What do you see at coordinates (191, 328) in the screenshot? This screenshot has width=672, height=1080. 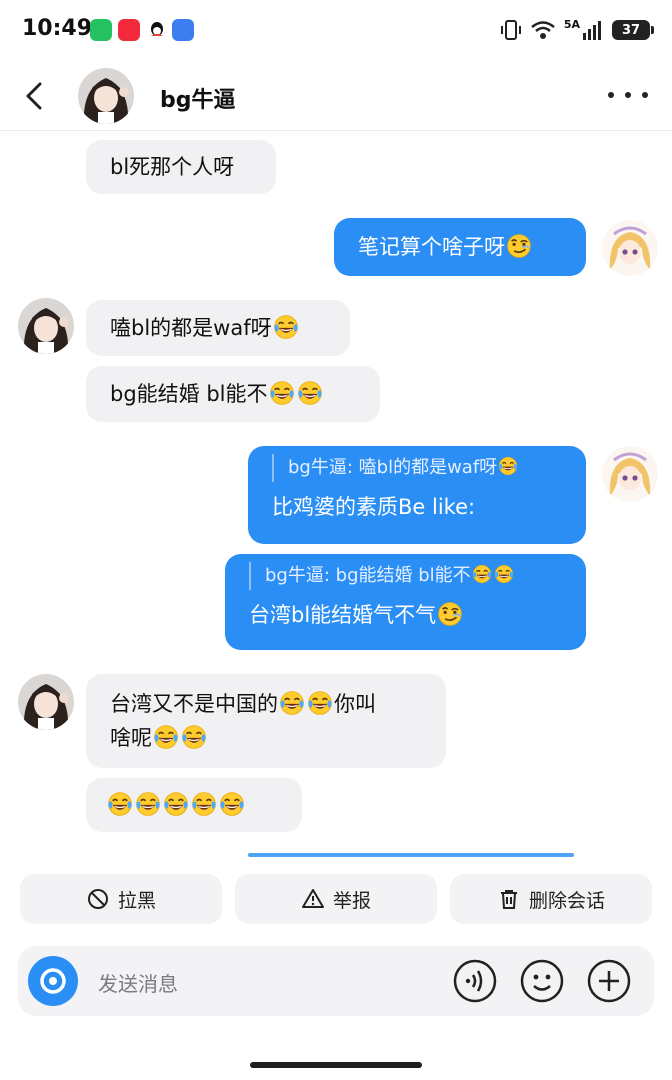 I see `message-text: 嗑bl的都是waf呀` at bounding box center [191, 328].